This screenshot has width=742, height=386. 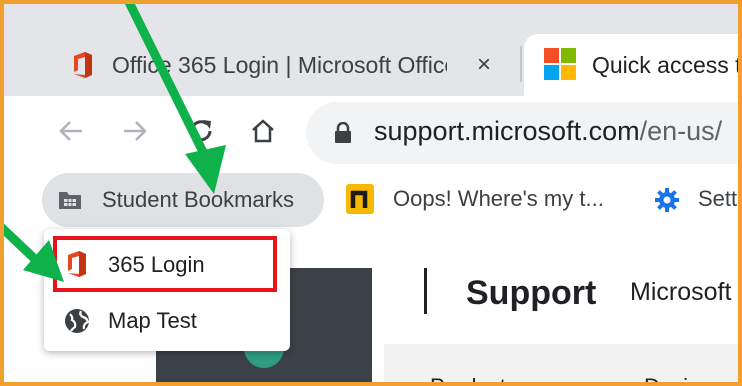 I want to click on n-logo-icon, so click(x=360, y=199).